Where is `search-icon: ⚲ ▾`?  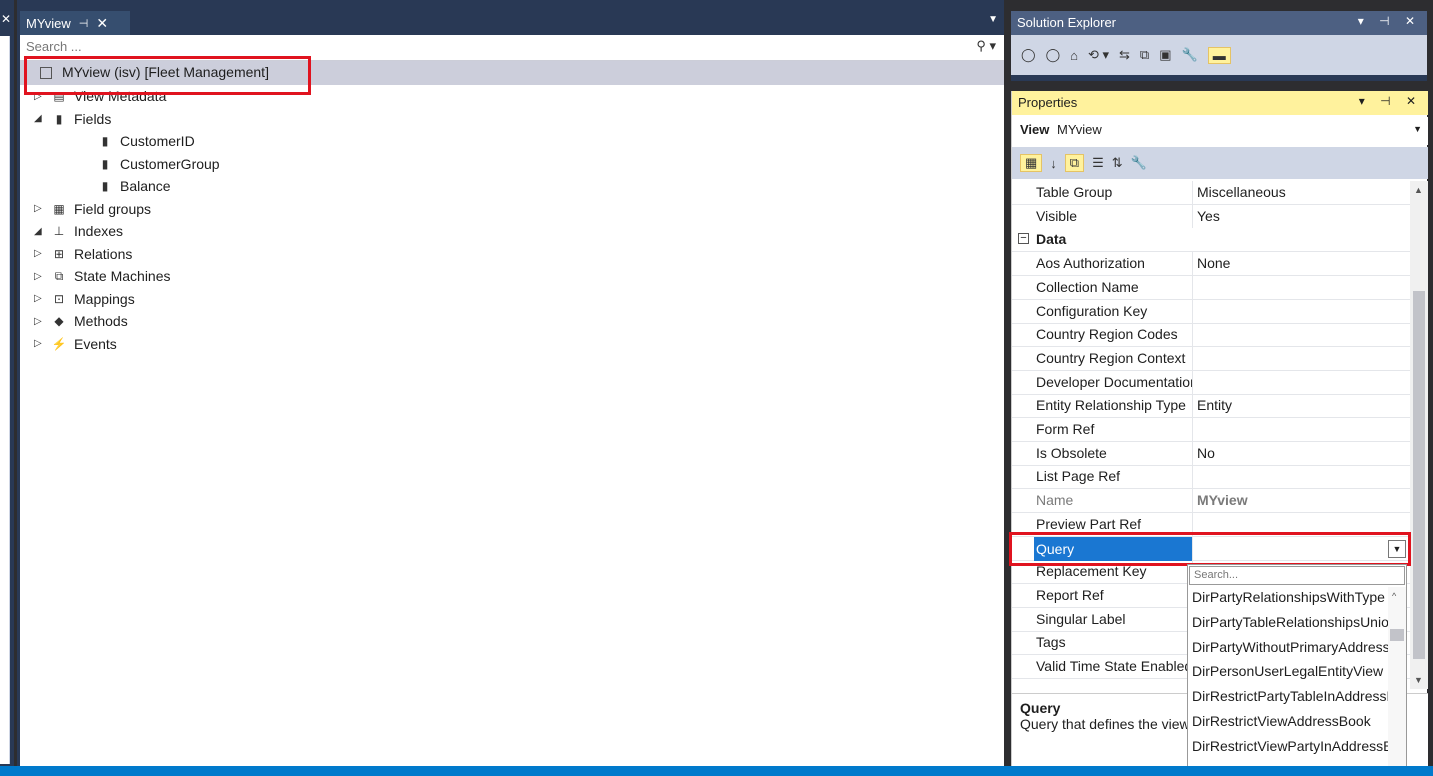
search-icon: ⚲ ▾ is located at coordinates (986, 46).